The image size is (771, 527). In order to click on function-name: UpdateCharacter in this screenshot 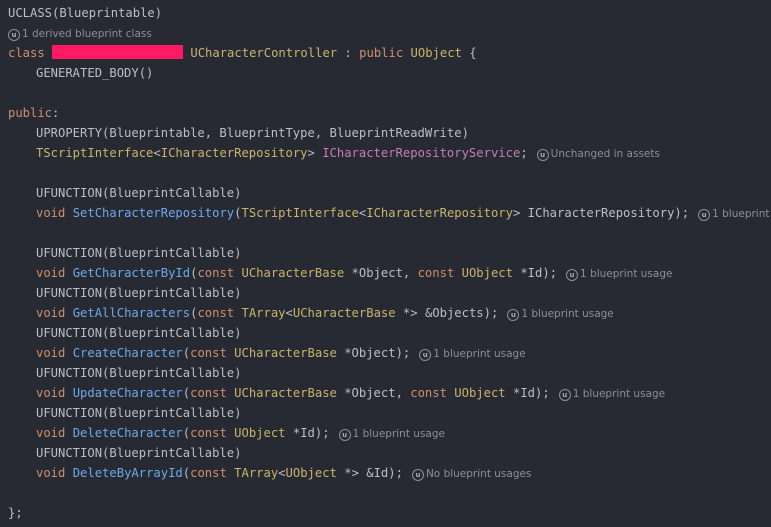, I will do `click(127, 393)`.